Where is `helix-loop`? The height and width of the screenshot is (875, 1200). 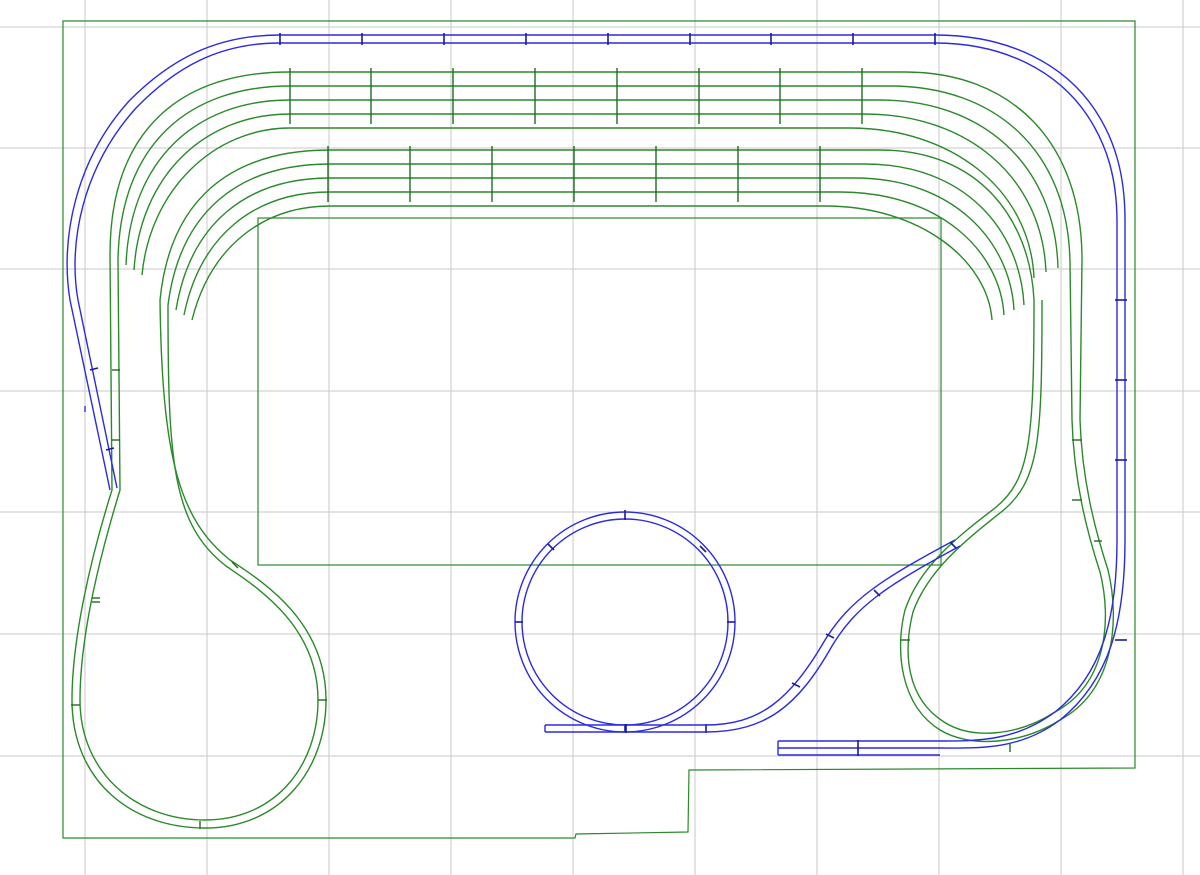 helix-loop is located at coordinates (737, 621).